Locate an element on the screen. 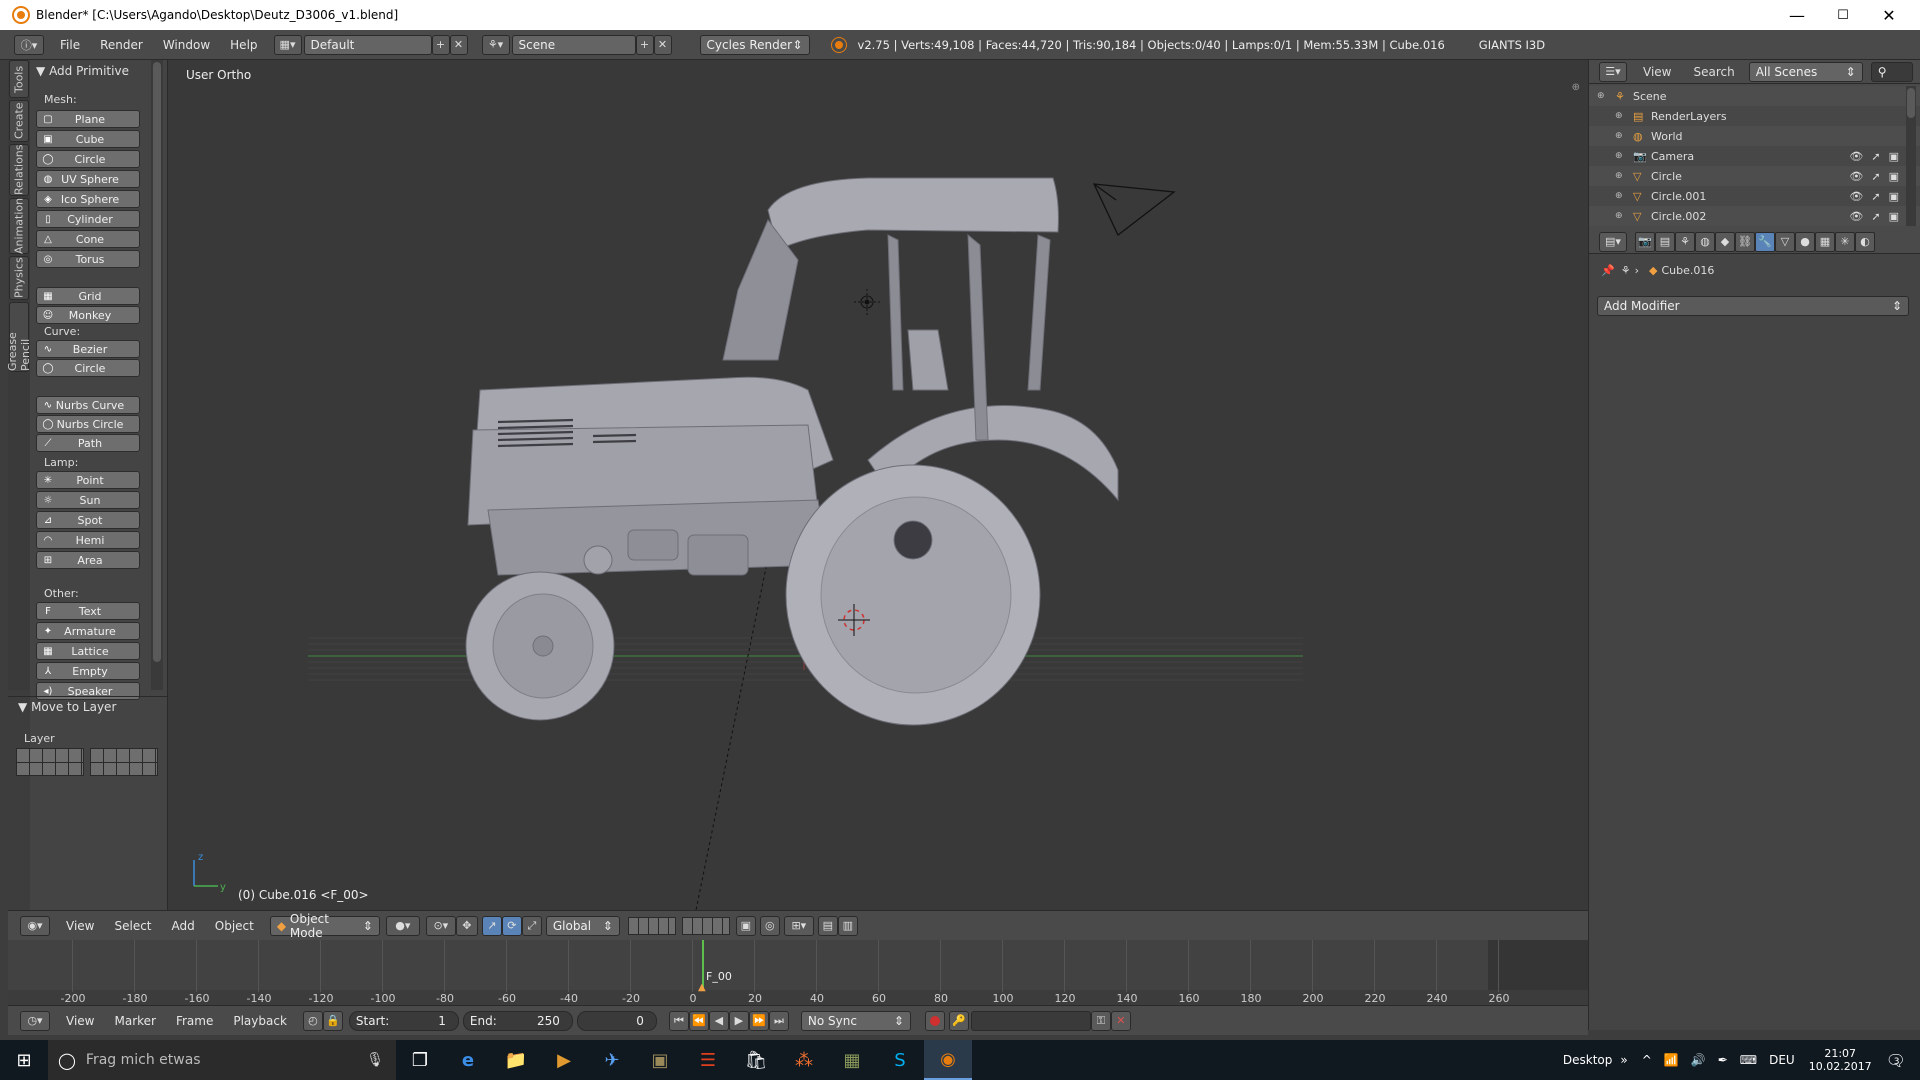  maximize-button: ☐ is located at coordinates (1843, 15).